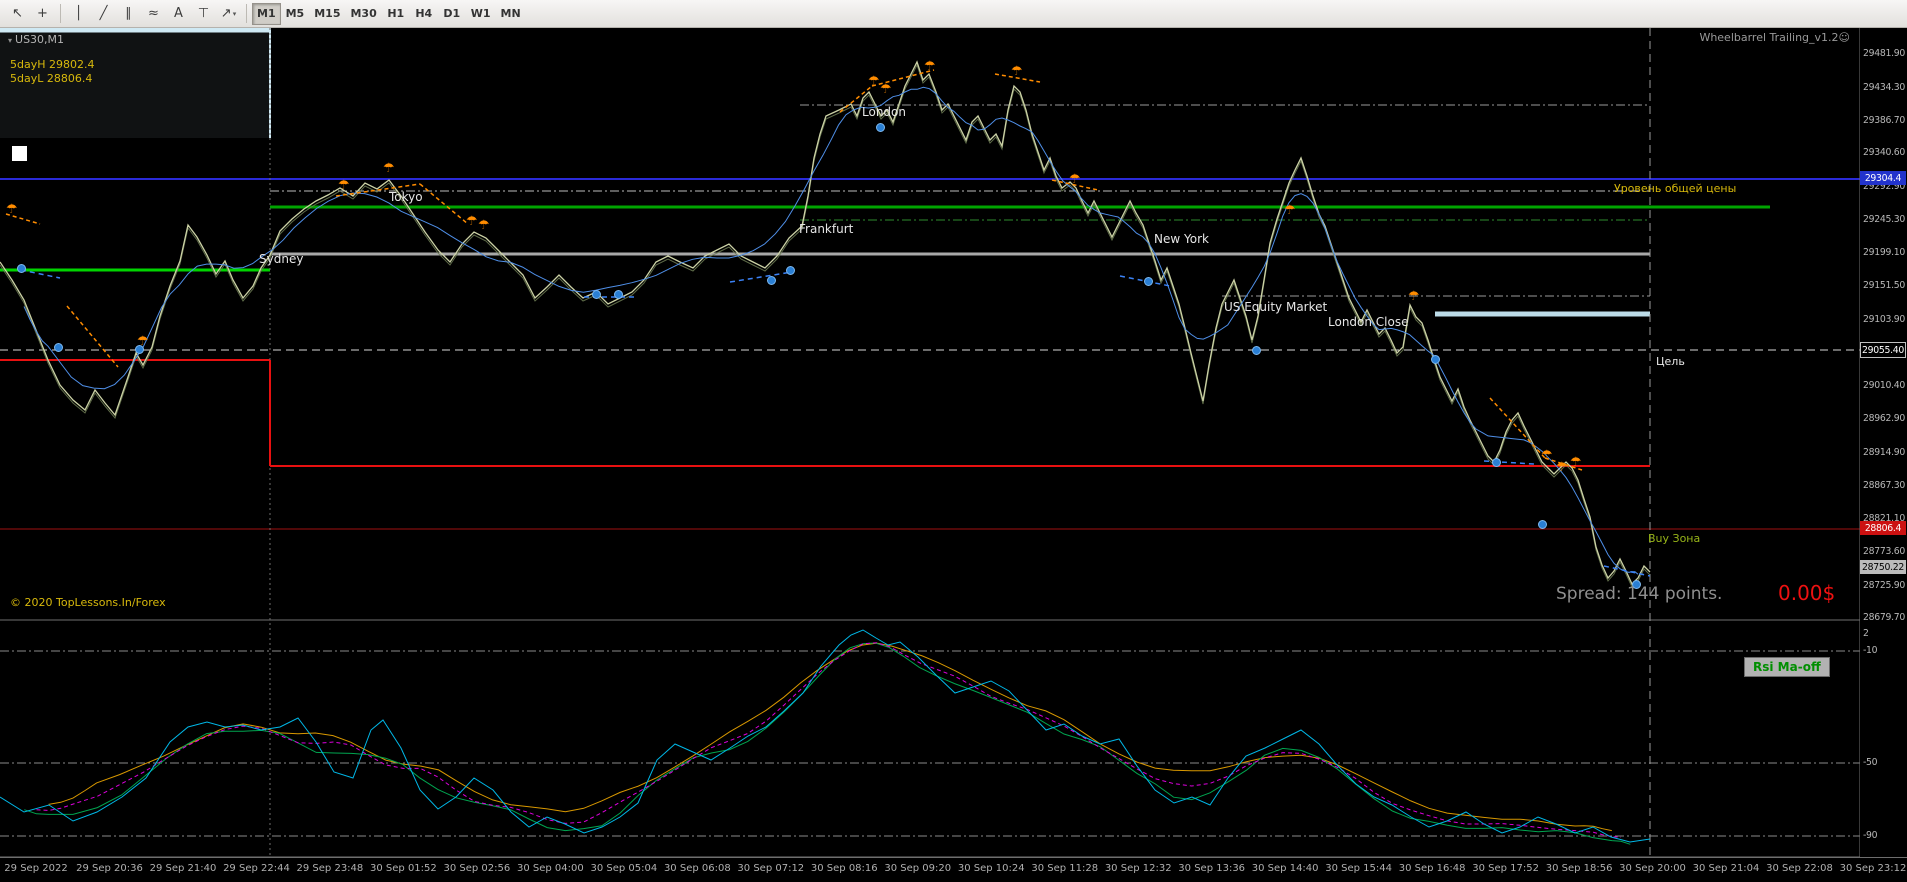  I want to click on time-axis-label: 30 Sep 21:04, so click(1726, 868).